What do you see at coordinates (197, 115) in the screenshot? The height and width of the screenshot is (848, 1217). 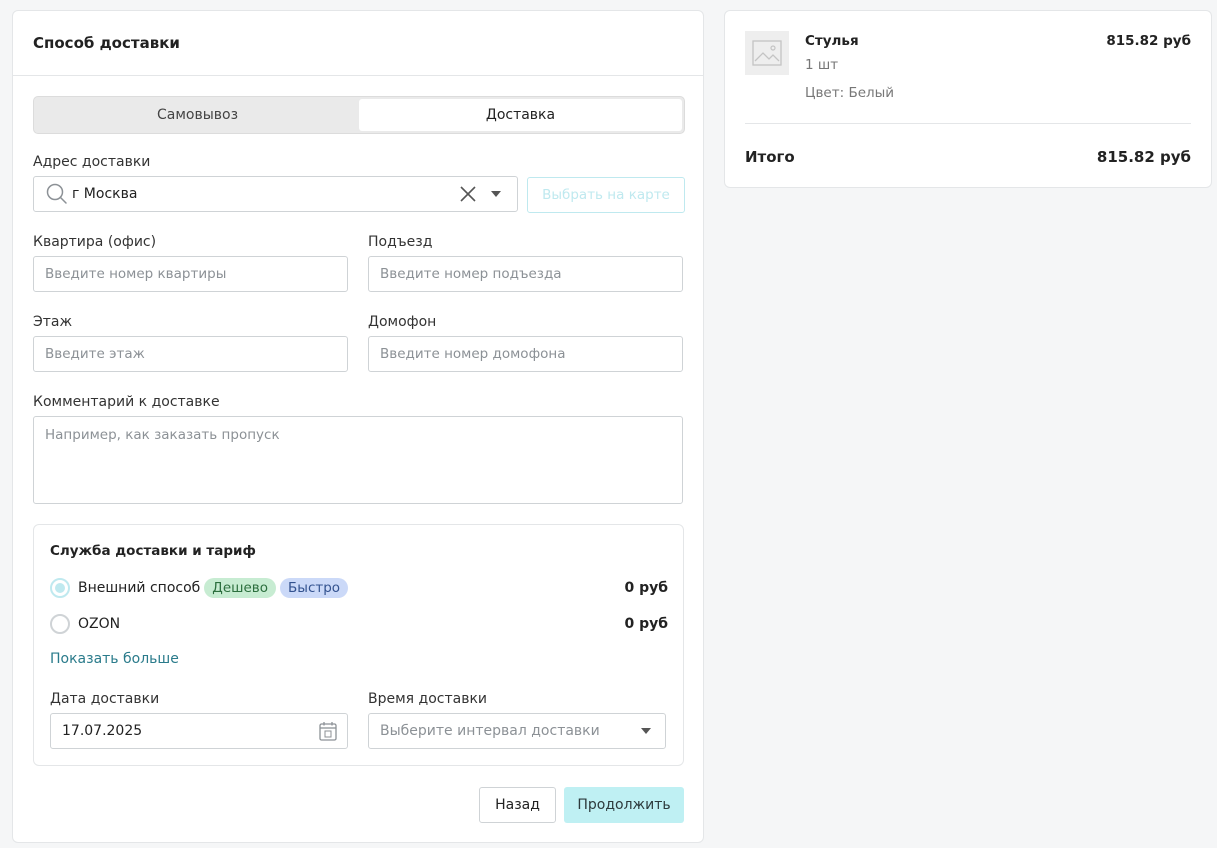 I see `tab-pickup: Самовывоз` at bounding box center [197, 115].